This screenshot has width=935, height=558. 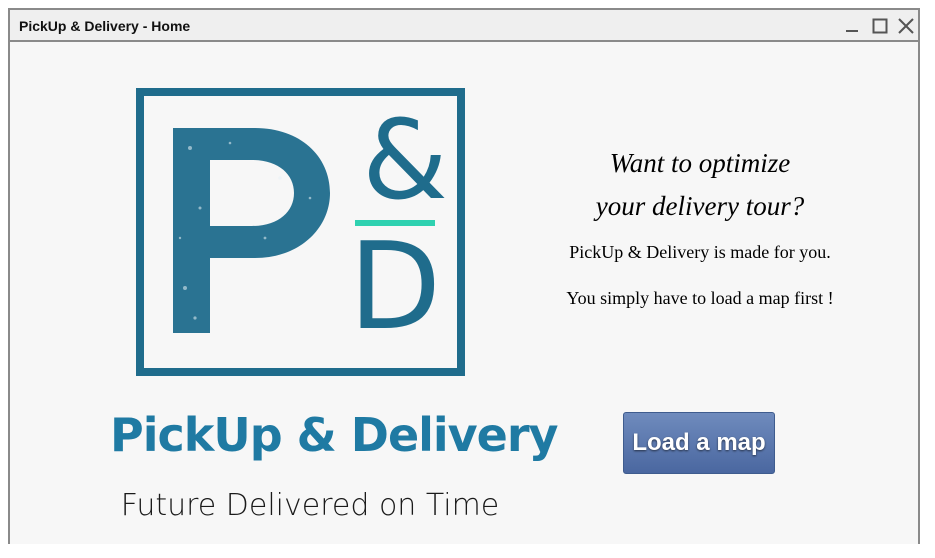 What do you see at coordinates (700, 185) in the screenshot?
I see `headline: Want to optimize your delivery tour?` at bounding box center [700, 185].